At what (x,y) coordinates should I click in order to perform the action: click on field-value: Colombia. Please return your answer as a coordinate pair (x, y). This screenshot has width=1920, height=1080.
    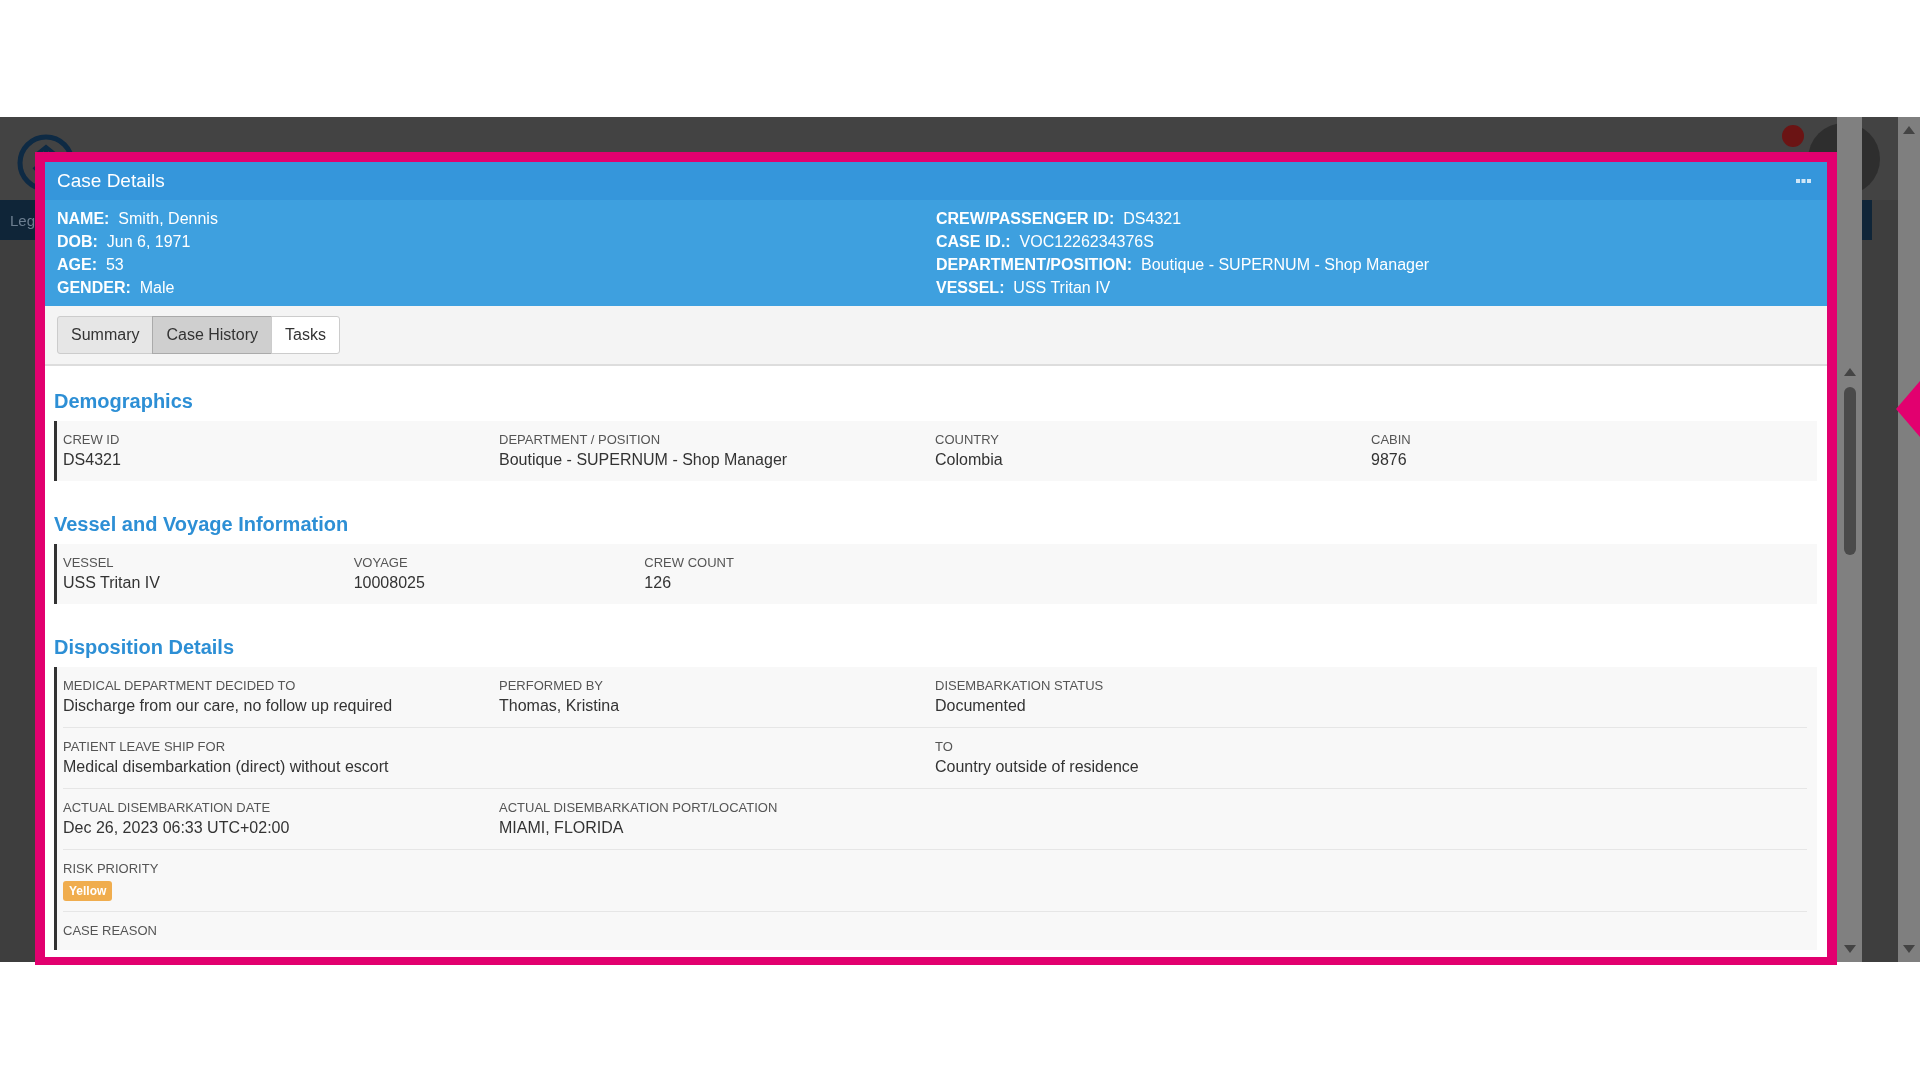
    Looking at the image, I should click on (969, 460).